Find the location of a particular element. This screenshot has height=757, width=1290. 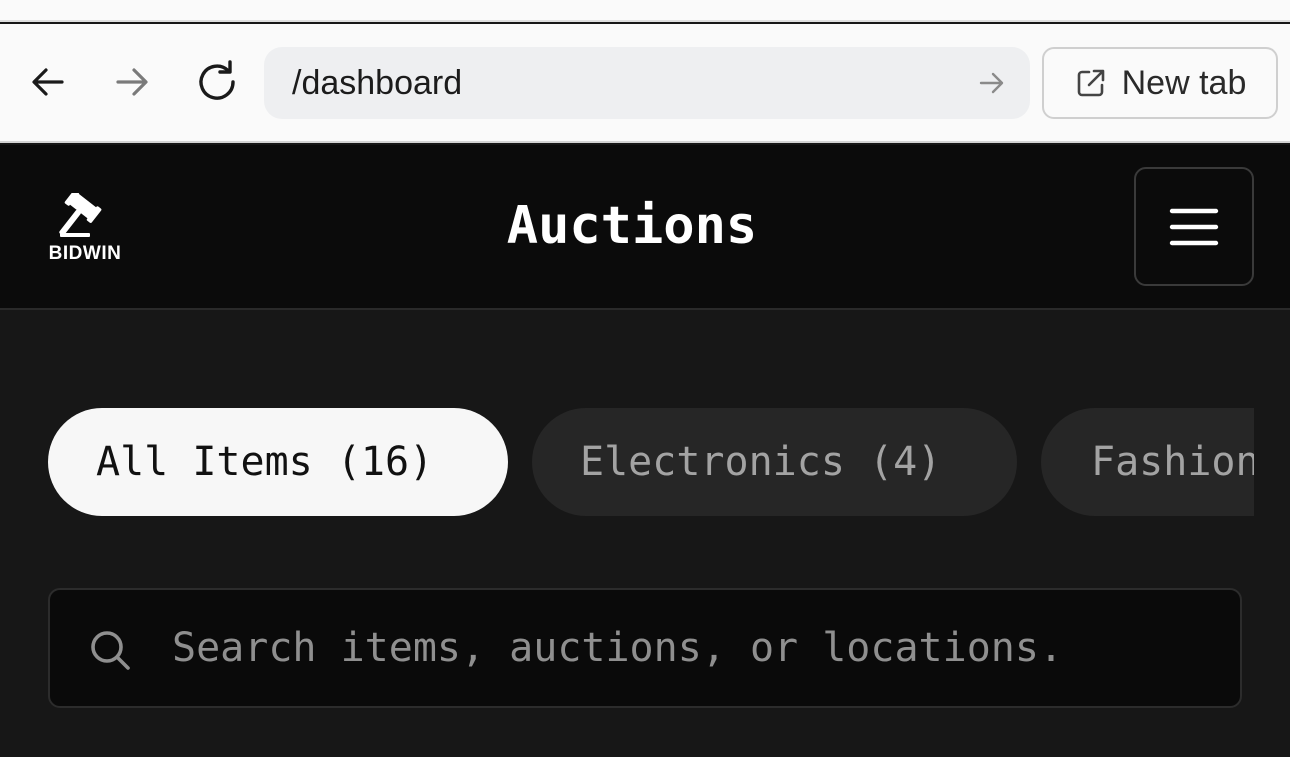

search-icon is located at coordinates (110, 650).